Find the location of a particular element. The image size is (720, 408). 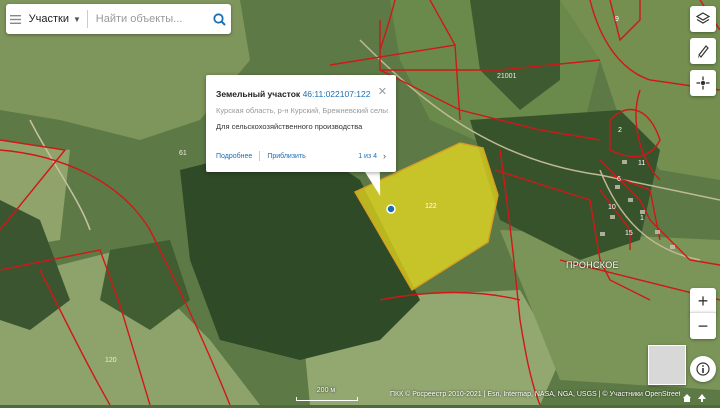

parcel-label: 10 is located at coordinates (612, 207).